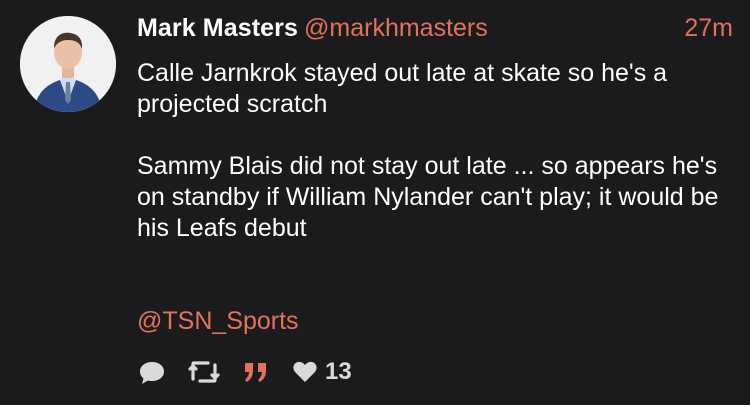 This screenshot has height=405, width=750. I want to click on tweet-actions: 13, so click(254, 372).